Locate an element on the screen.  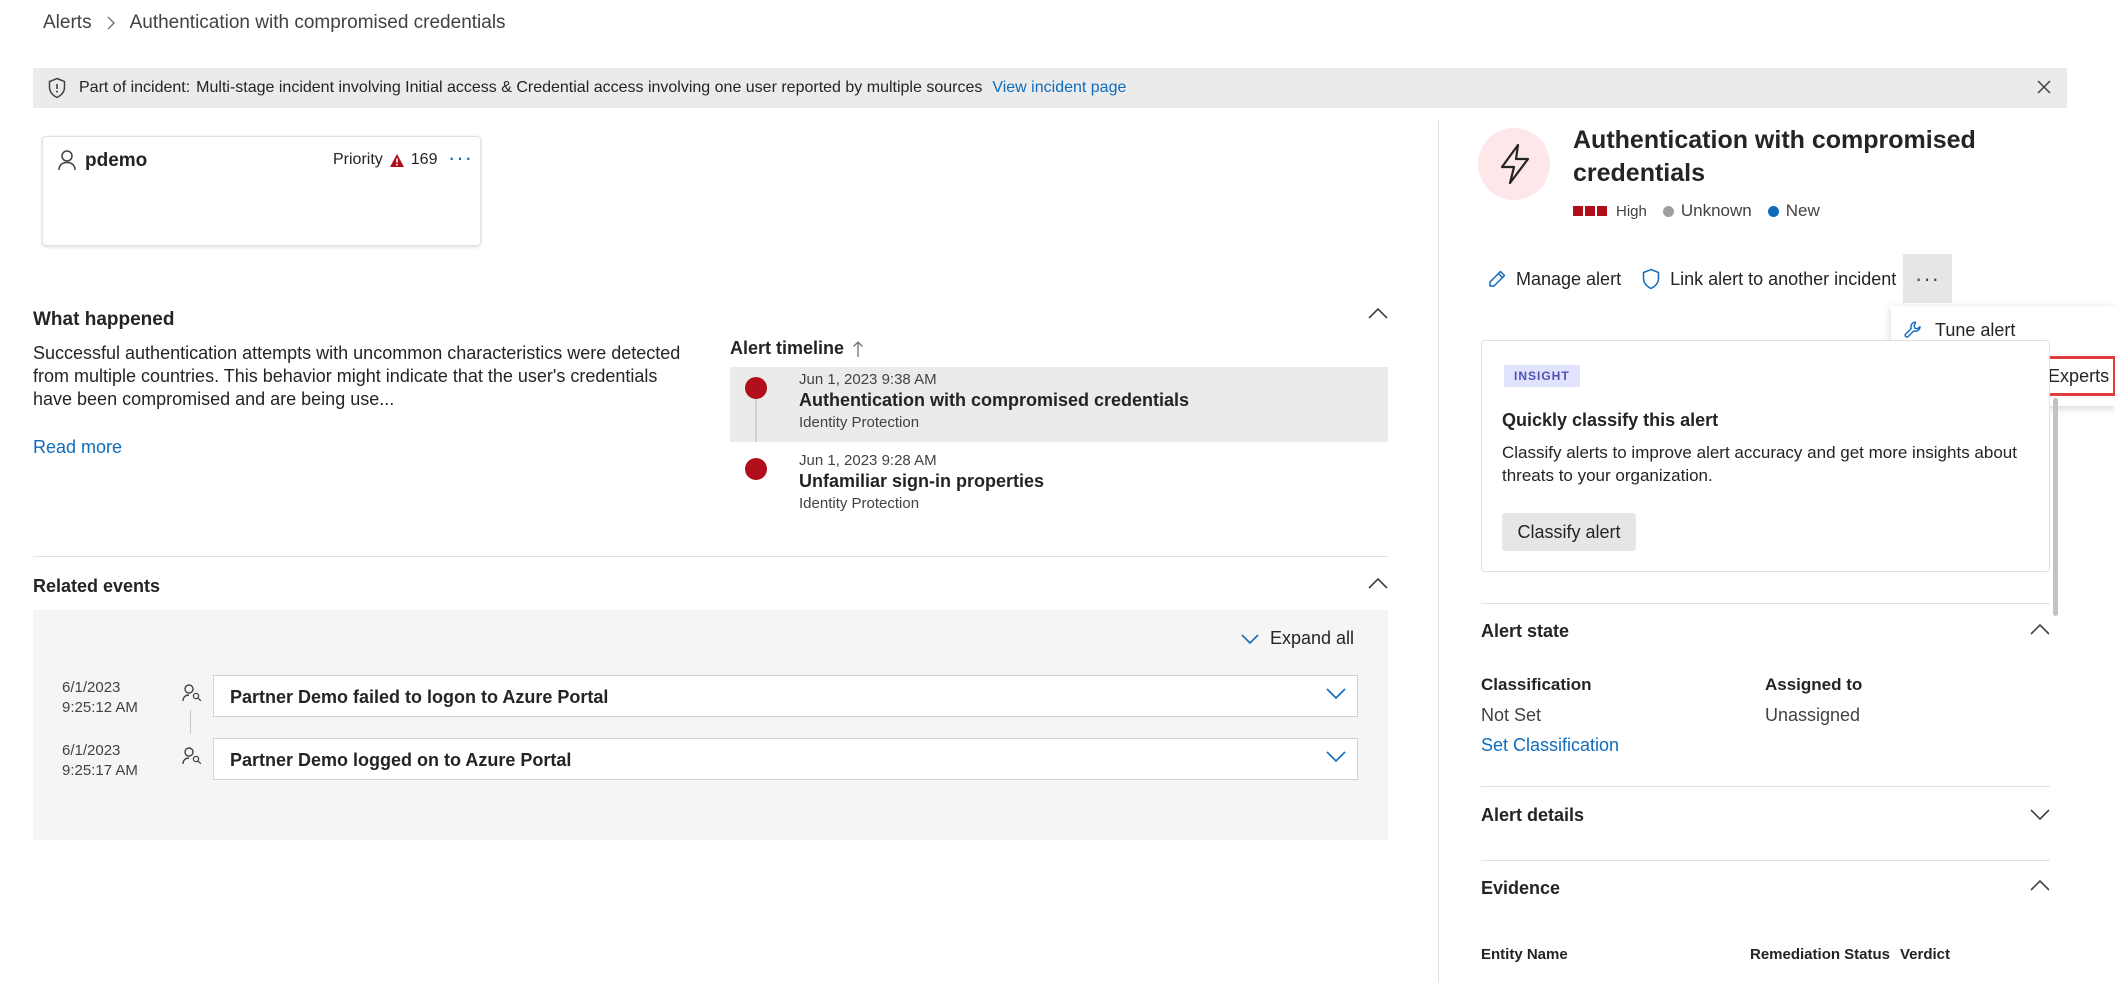
classification-value: Not Set is located at coordinates (1511, 715).